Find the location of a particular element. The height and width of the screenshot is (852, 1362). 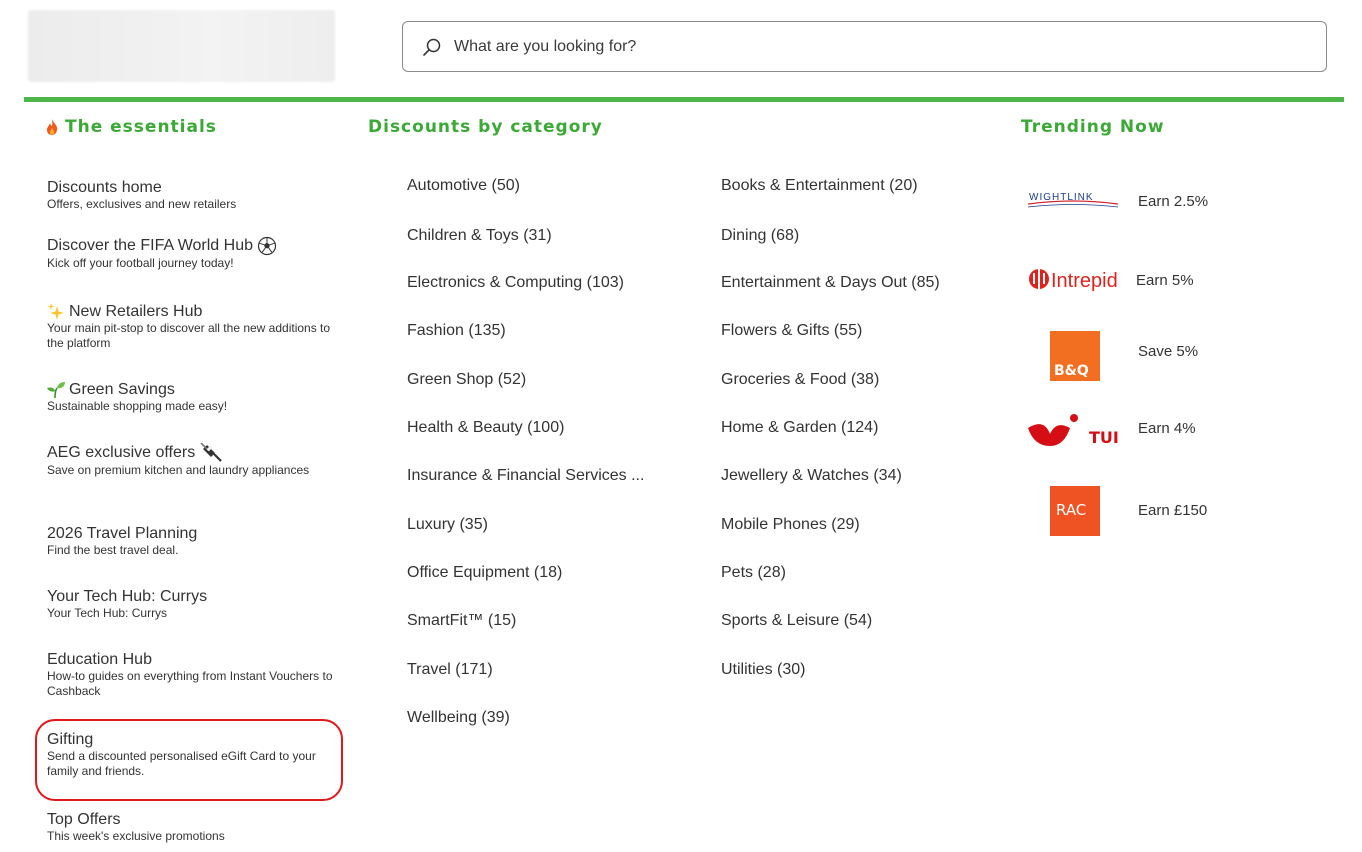

bandq-logo: B&Q is located at coordinates (1075, 356).